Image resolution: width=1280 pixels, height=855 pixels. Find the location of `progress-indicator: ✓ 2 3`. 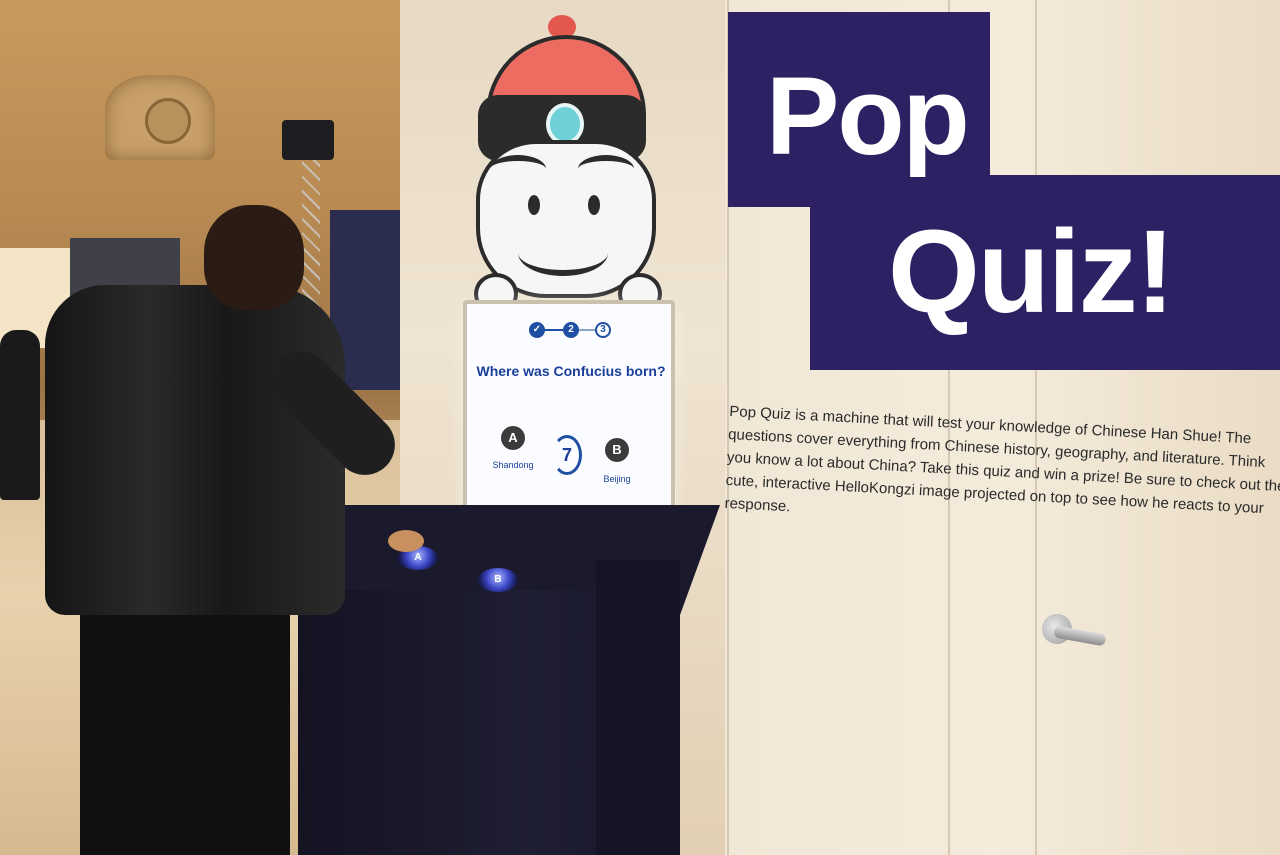

progress-indicator: ✓ 2 3 is located at coordinates (570, 331).